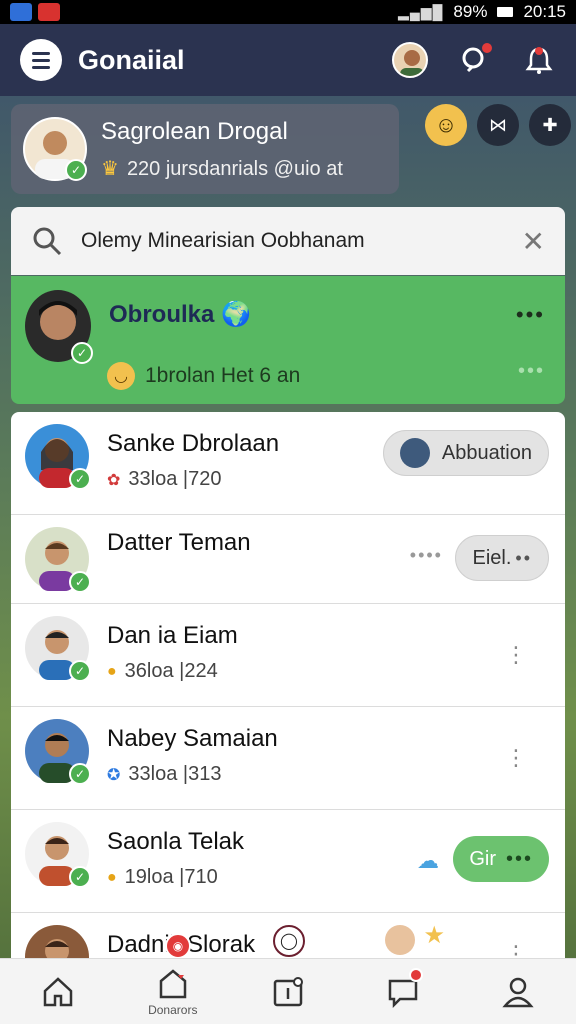 This screenshot has height=1024, width=576. I want to click on share-button: ⋈, so click(498, 125).